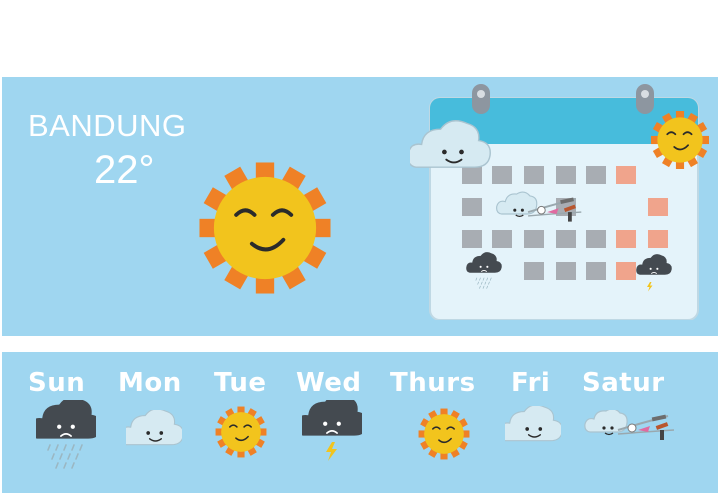  What do you see at coordinates (66, 434) in the screenshot?
I see `storm-rain-cloud-icon` at bounding box center [66, 434].